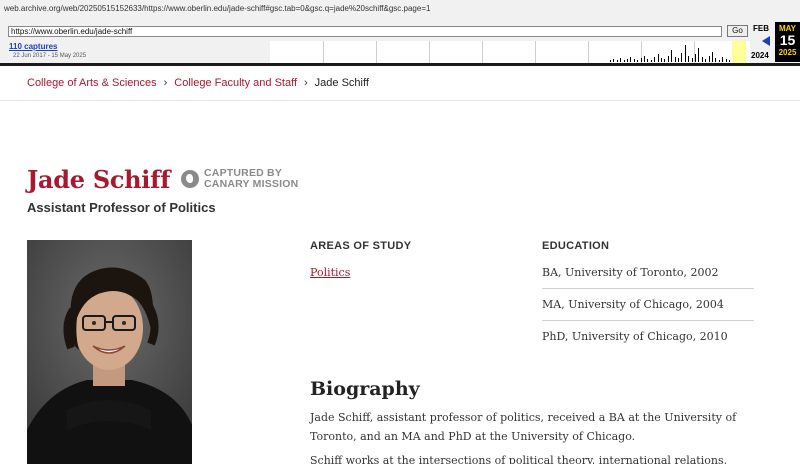 Image resolution: width=800 pixels, height=464 pixels. What do you see at coordinates (235, 83) in the screenshot?
I see `breadcrumb-faculty-staff: College Faculty and Staff` at bounding box center [235, 83].